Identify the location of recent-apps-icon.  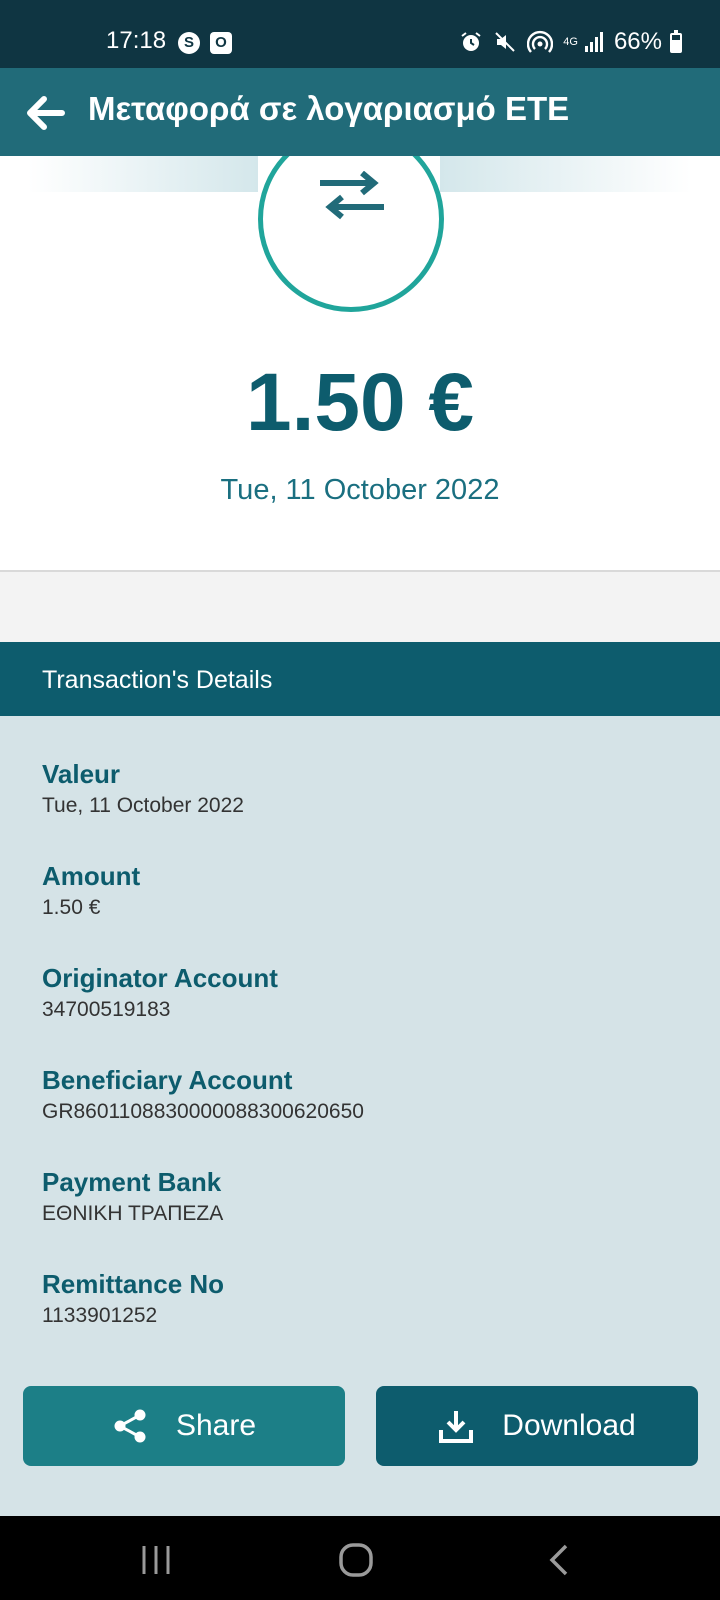
(156, 1560).